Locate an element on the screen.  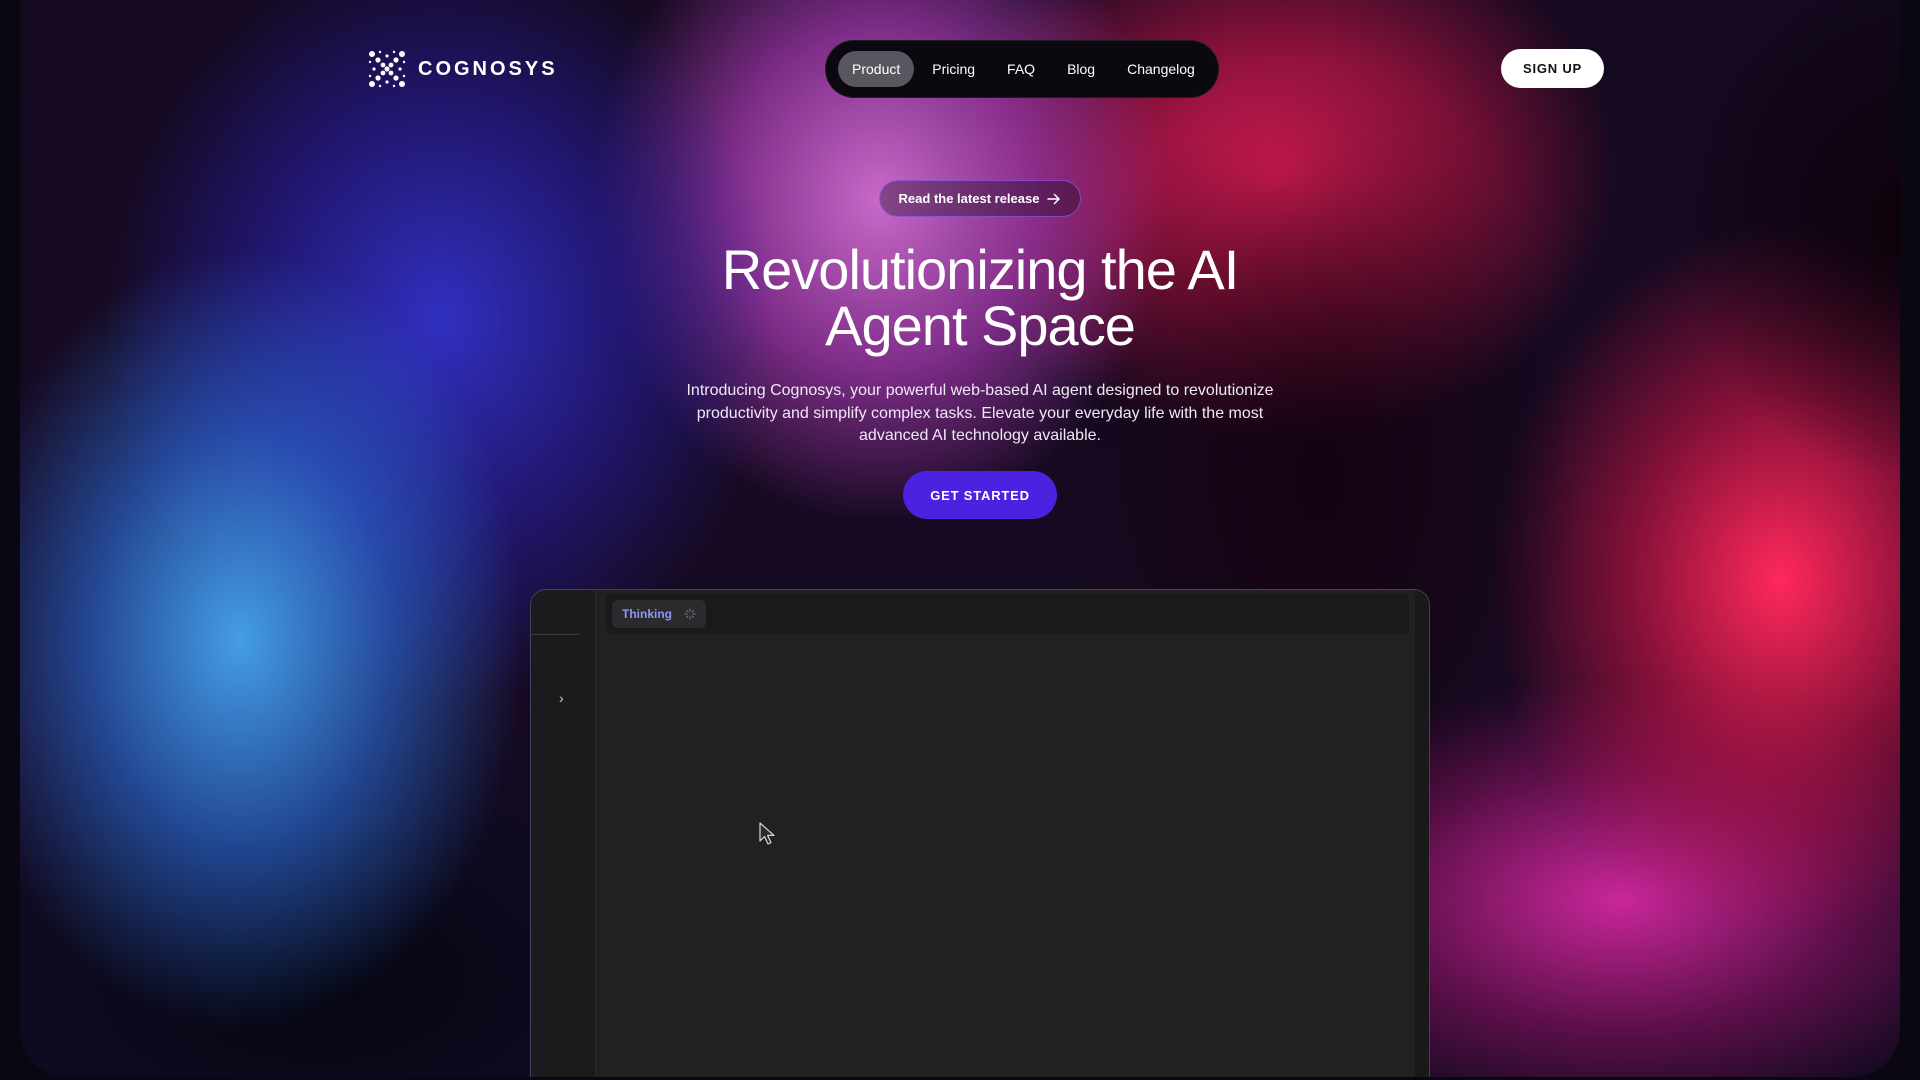
brand-logo: COGNOSYS is located at coordinates (462, 69).